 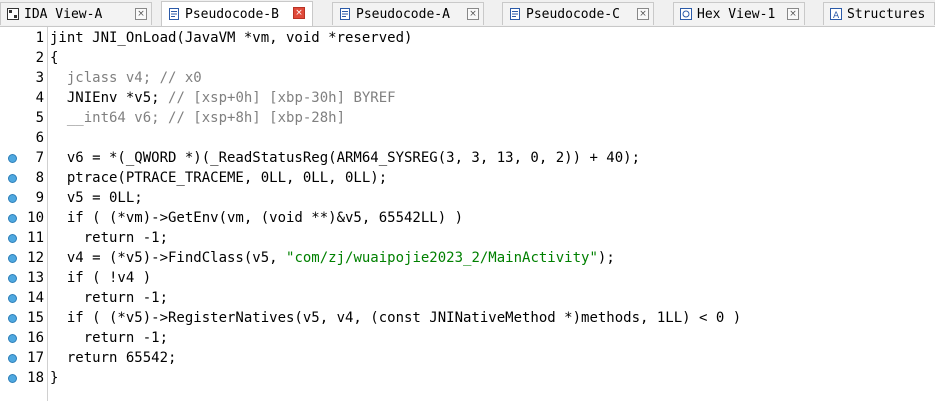 What do you see at coordinates (467, 118) in the screenshot?
I see `code-line: 5 __int64 v6; // [xsp+8h] [xbp-28h]` at bounding box center [467, 118].